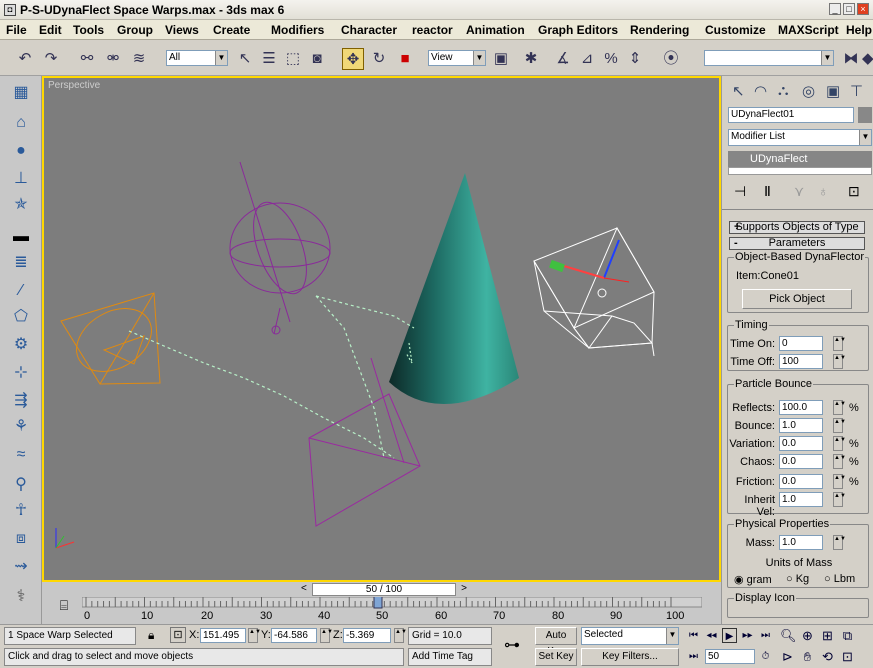 Image resolution: width=873 pixels, height=668 pixels. I want to click on inherit-vel-field: 1.0, so click(801, 499).